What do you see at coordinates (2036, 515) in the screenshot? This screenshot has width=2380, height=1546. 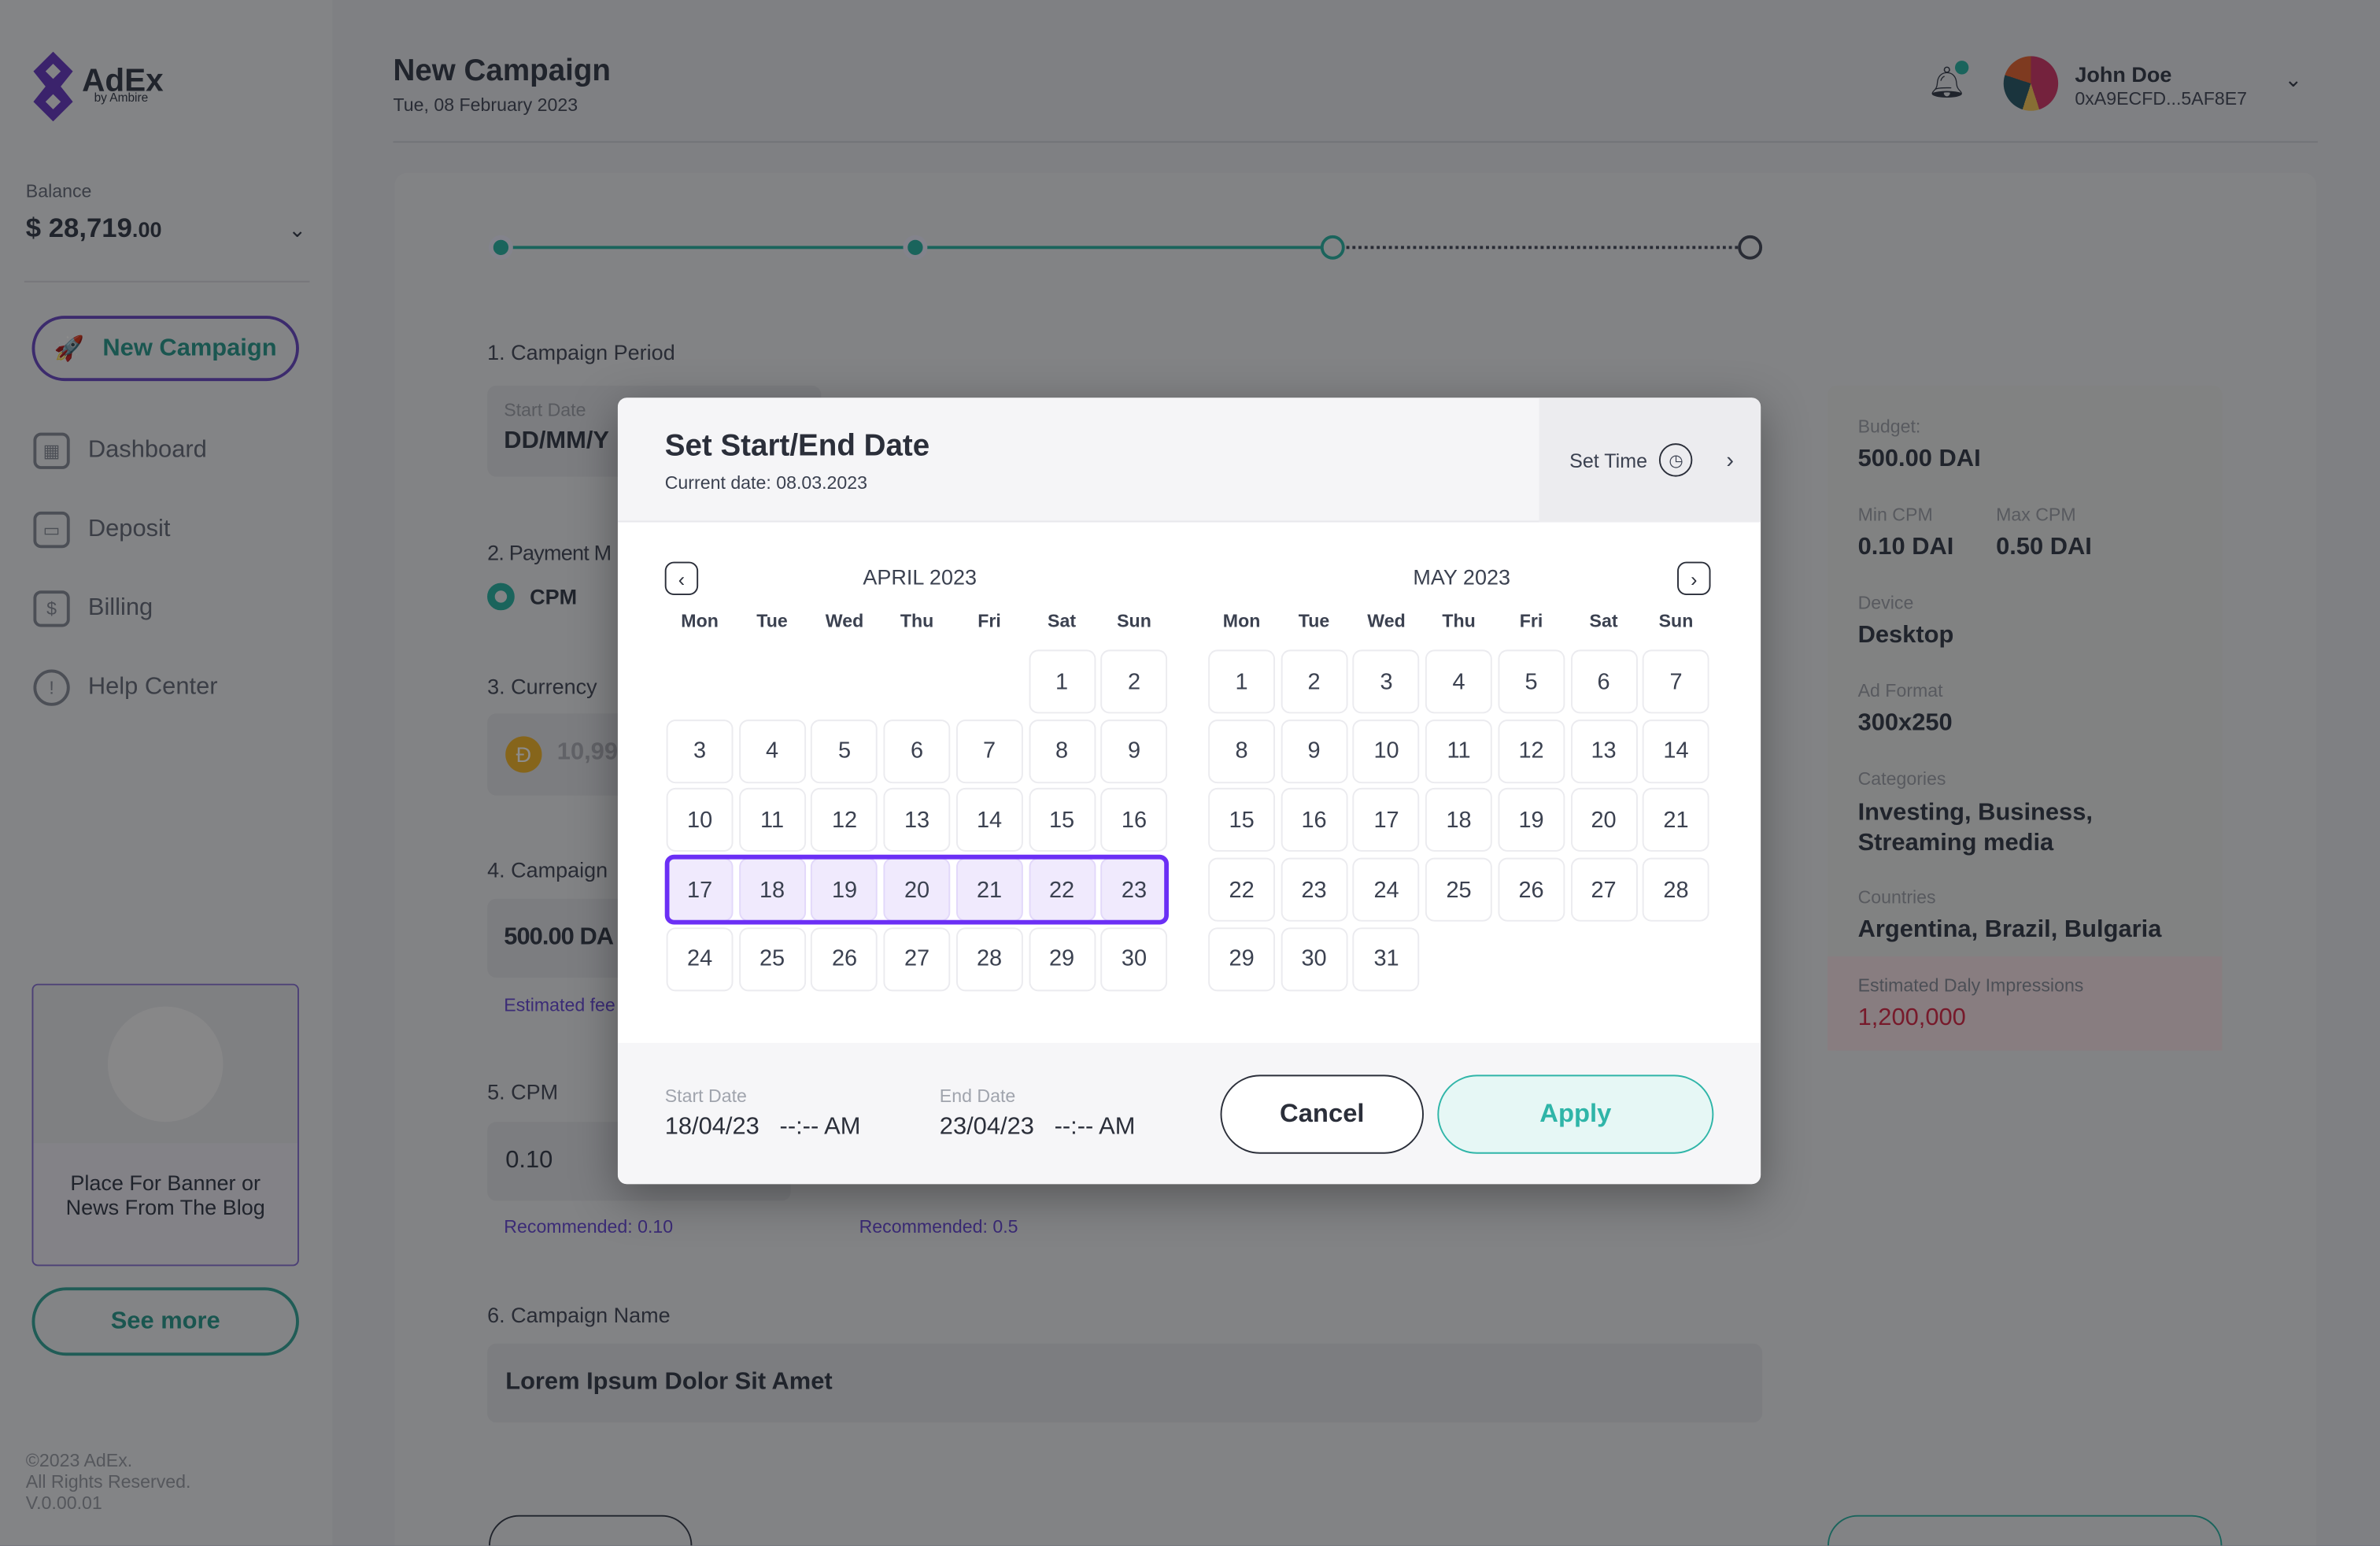 I see `max-cpm-label: Max CPM` at bounding box center [2036, 515].